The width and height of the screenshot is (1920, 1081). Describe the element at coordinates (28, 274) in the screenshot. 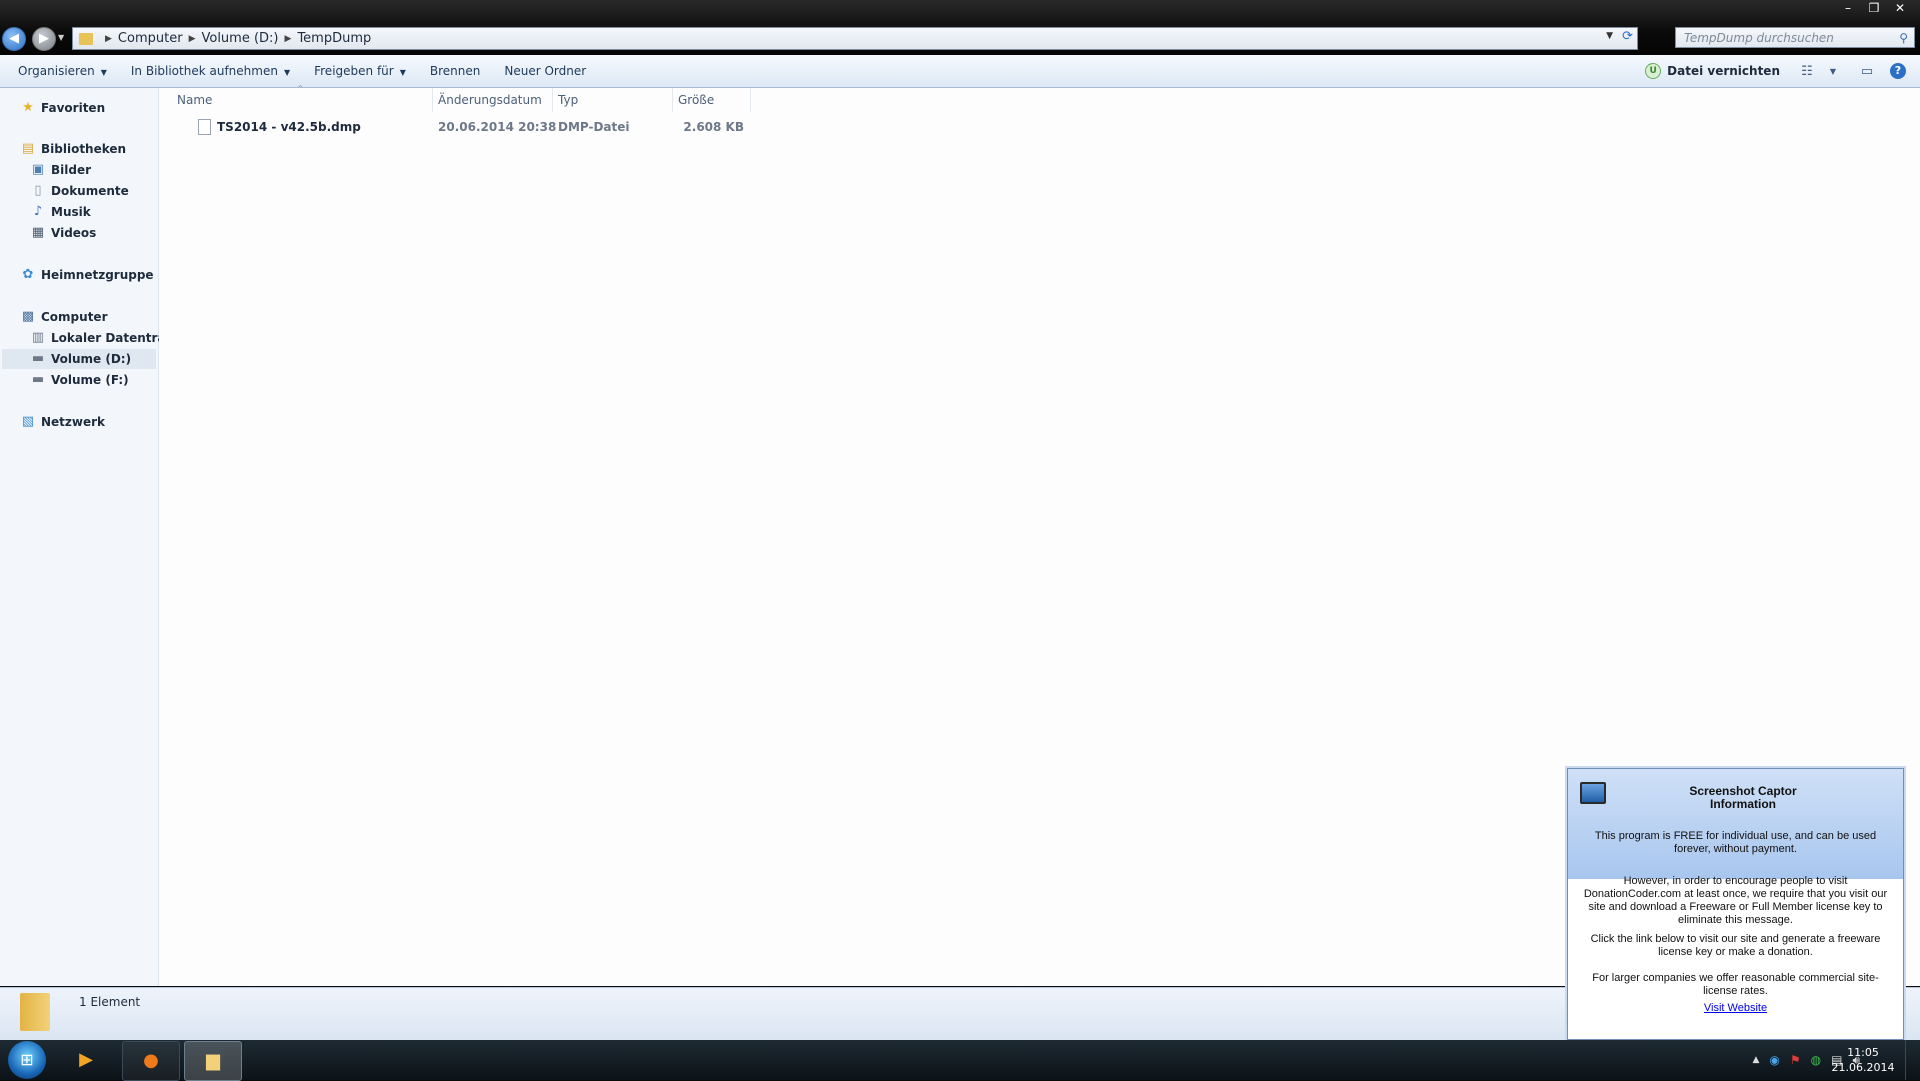

I see `homegroup-icon: ✿` at that location.